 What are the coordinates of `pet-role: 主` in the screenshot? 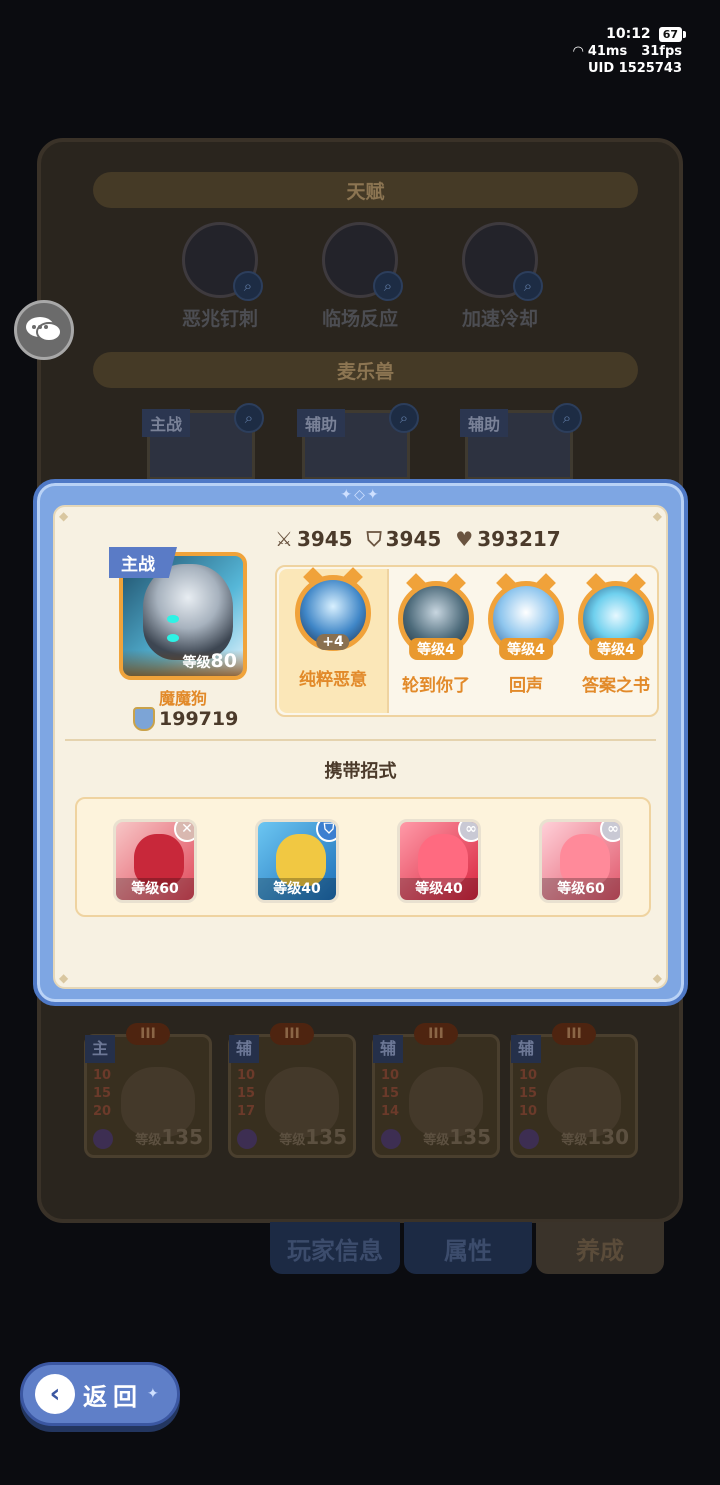 It's located at (100, 1049).